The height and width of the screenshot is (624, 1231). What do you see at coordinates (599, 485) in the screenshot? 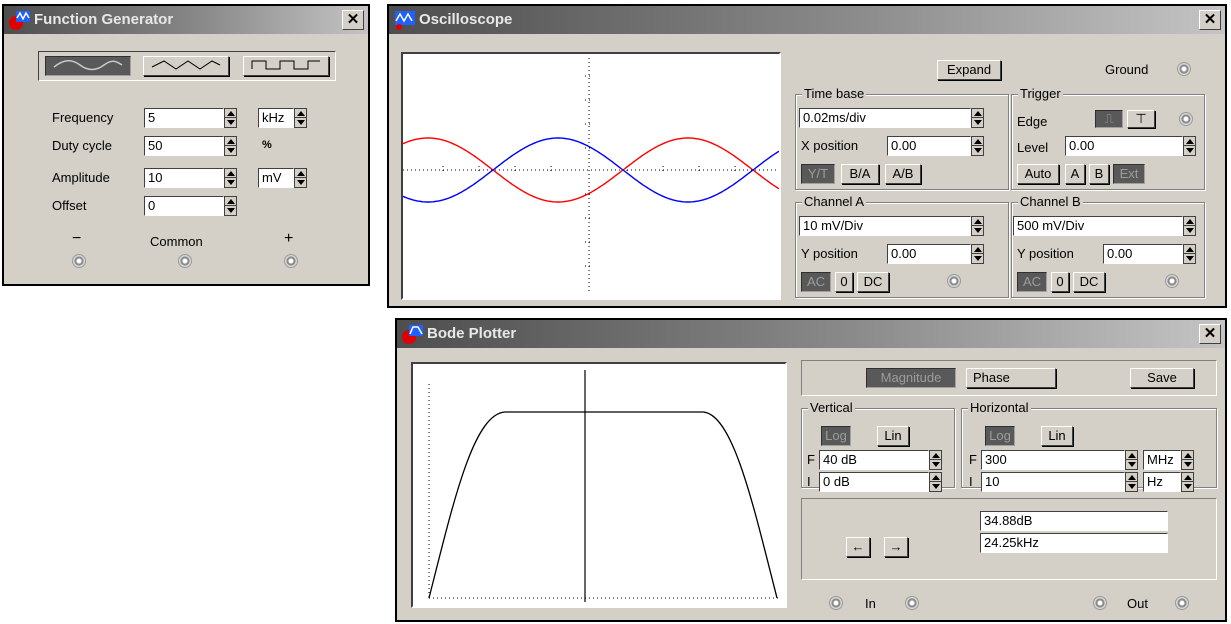
I see `bode-plot-screen` at bounding box center [599, 485].